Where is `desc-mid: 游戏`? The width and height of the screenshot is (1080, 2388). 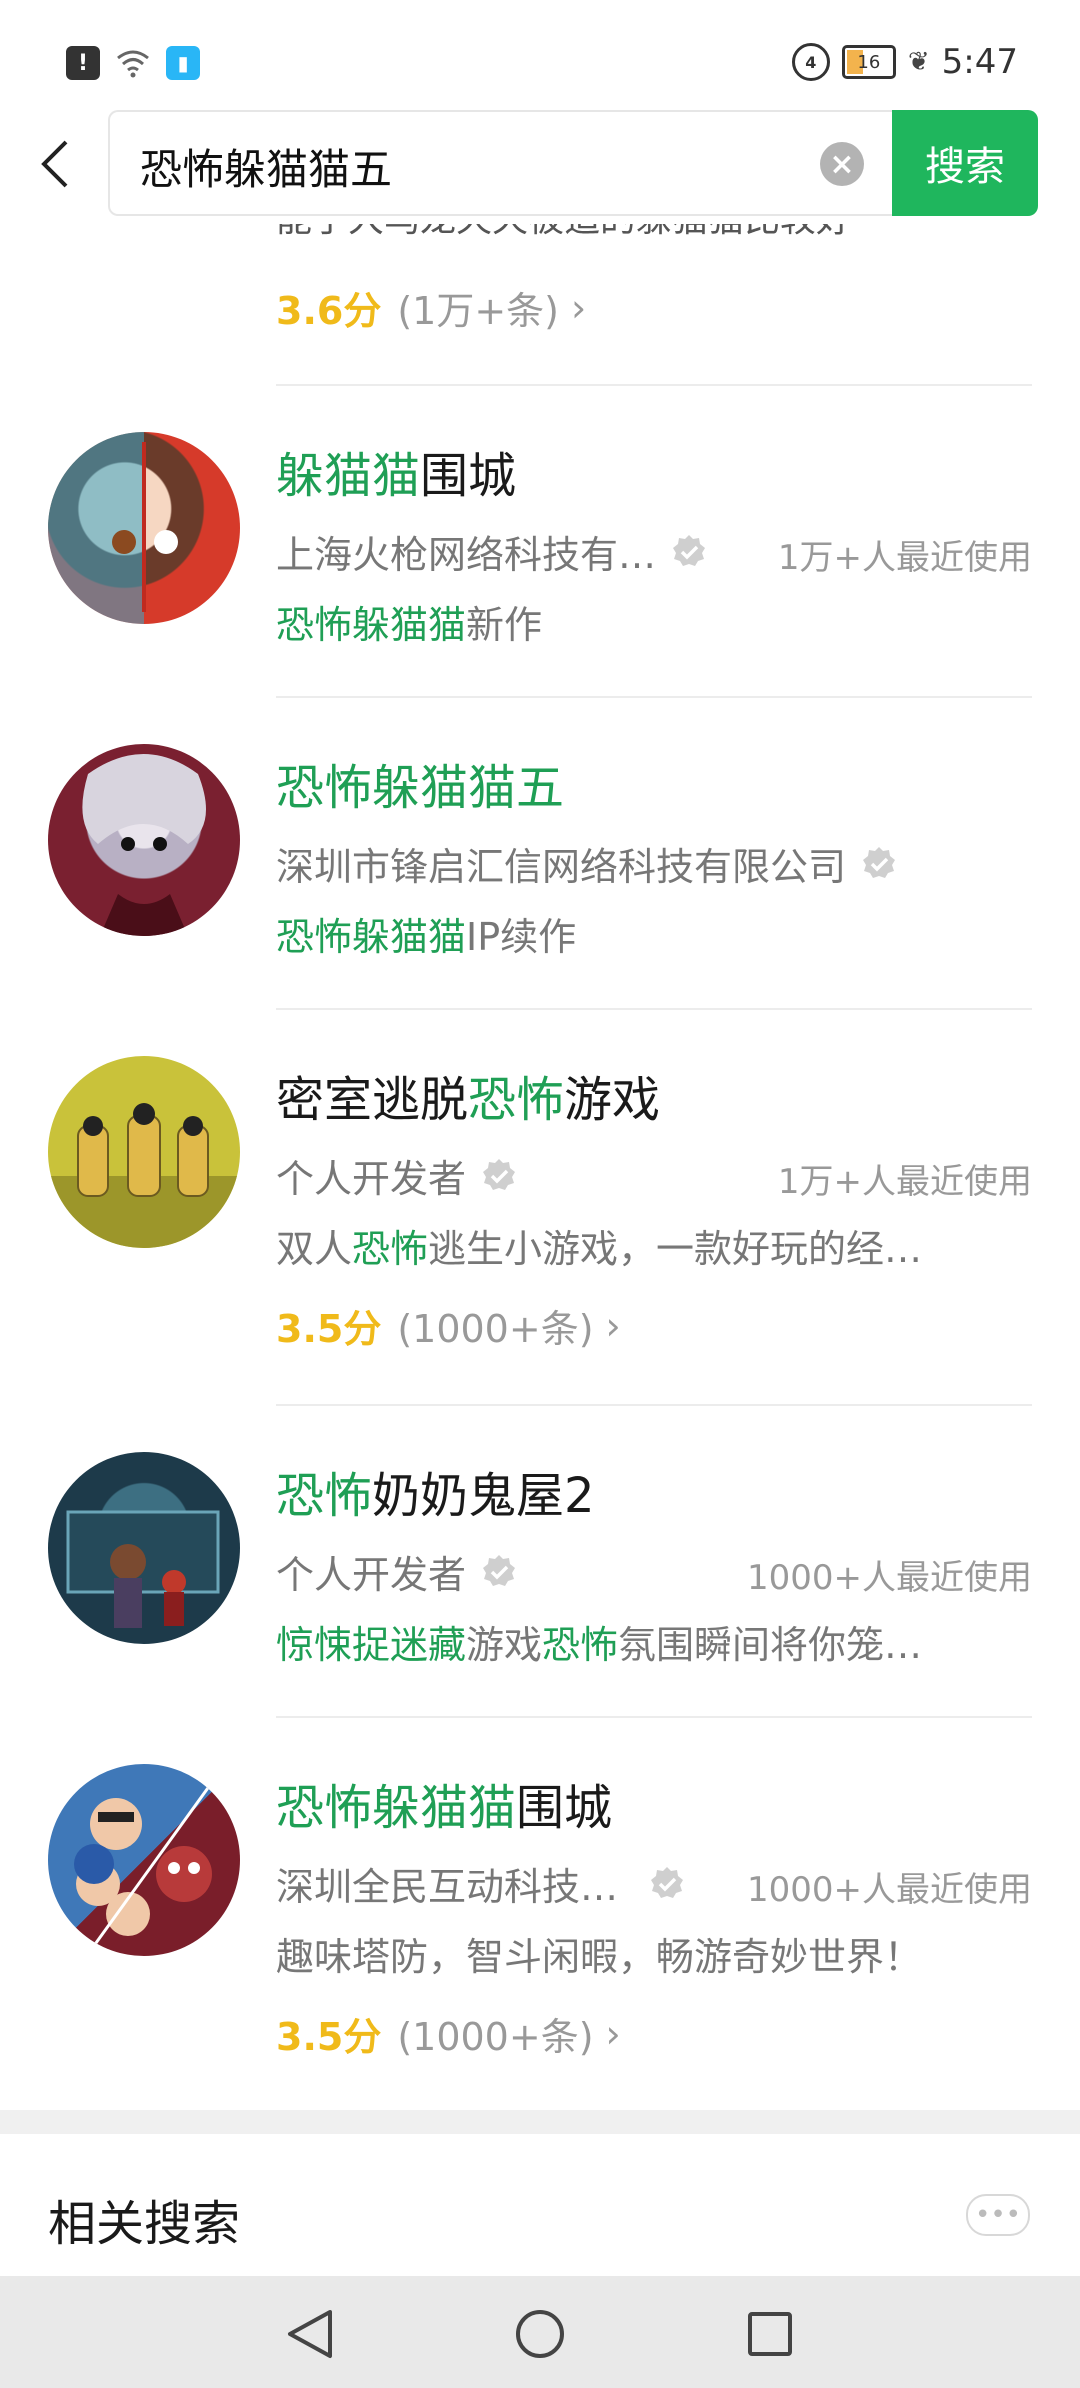 desc-mid: 游戏 is located at coordinates (504, 1645).